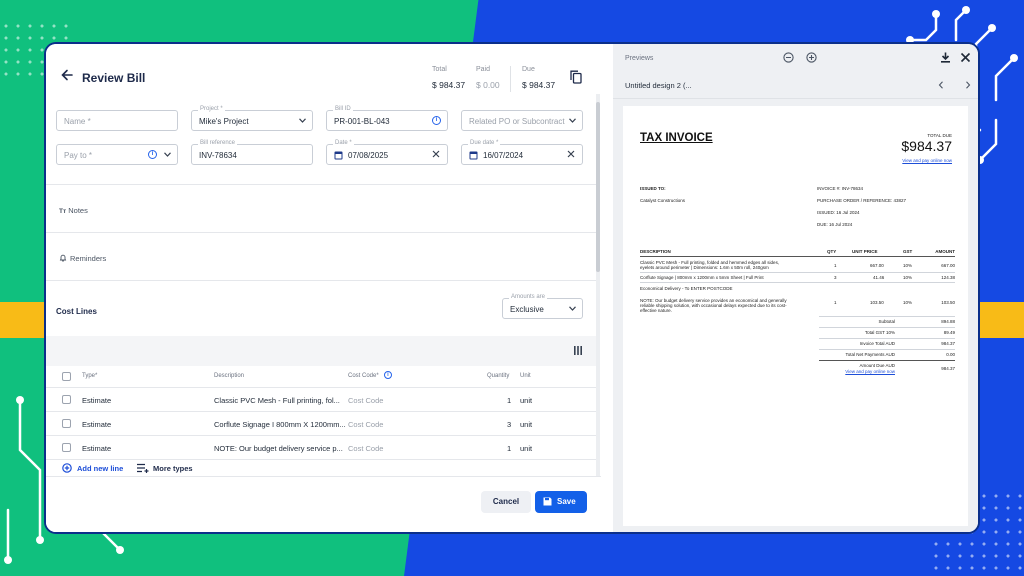  What do you see at coordinates (387, 118) in the screenshot?
I see `bill-id-field: Bill ID PR-001-BL-043 i` at bounding box center [387, 118].